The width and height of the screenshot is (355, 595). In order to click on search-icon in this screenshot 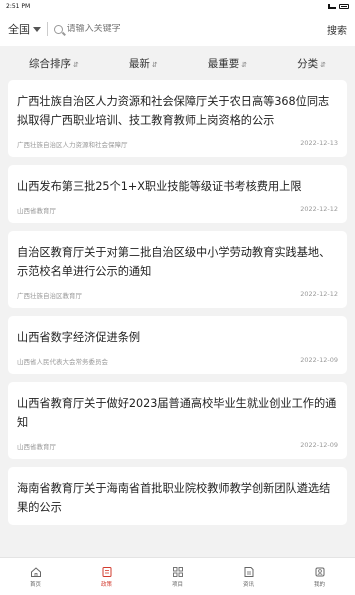, I will do `click(58, 29)`.